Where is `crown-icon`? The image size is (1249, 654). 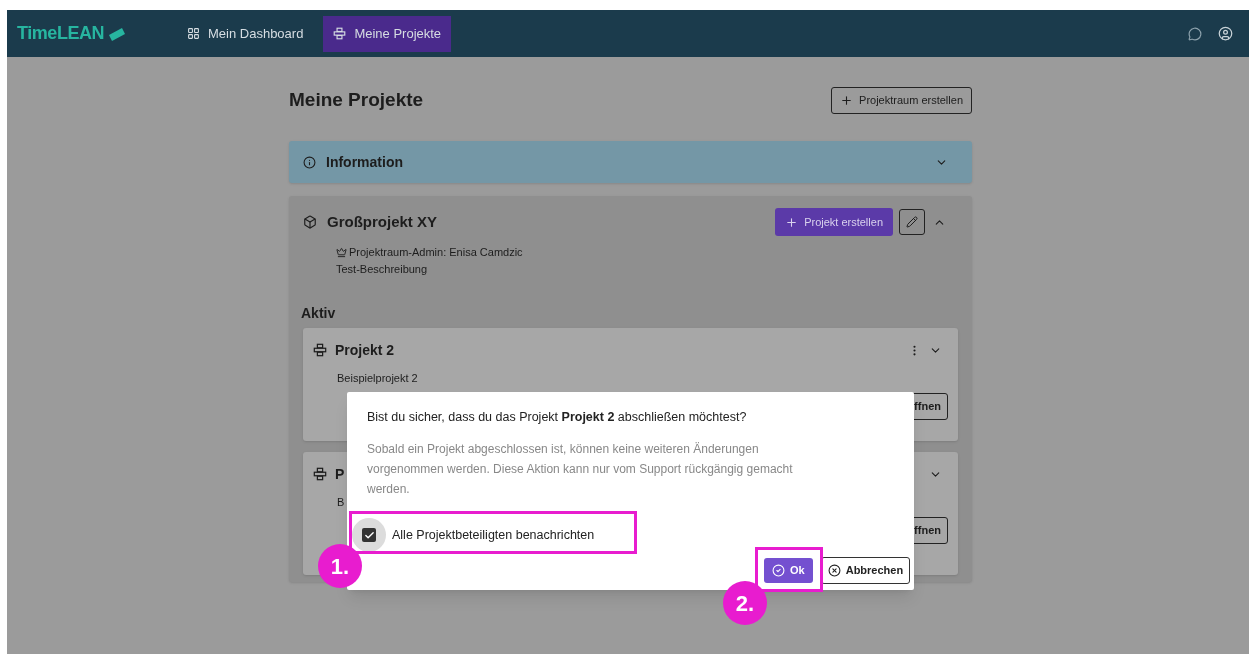 crown-icon is located at coordinates (341, 252).